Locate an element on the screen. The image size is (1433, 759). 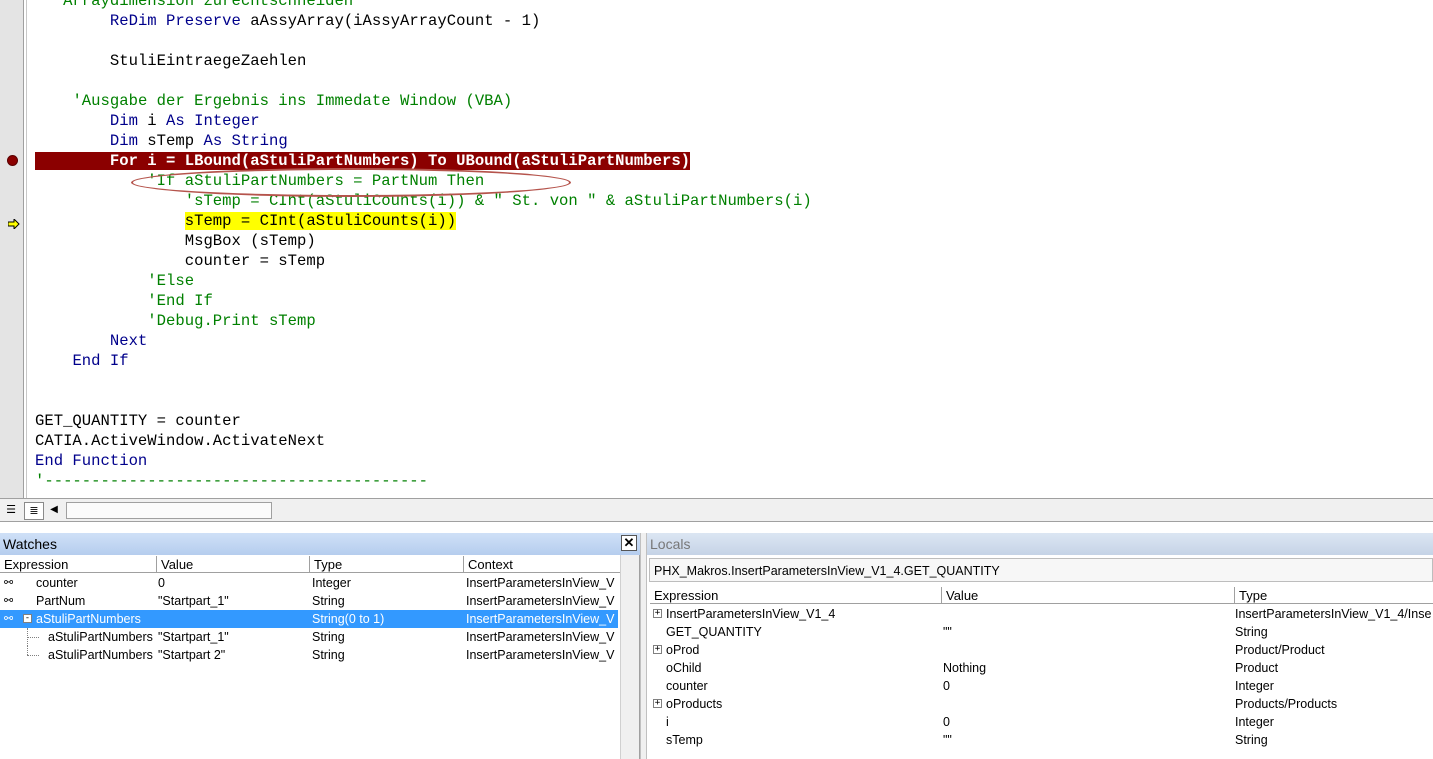
code-token: 'Else is located at coordinates (171, 281).